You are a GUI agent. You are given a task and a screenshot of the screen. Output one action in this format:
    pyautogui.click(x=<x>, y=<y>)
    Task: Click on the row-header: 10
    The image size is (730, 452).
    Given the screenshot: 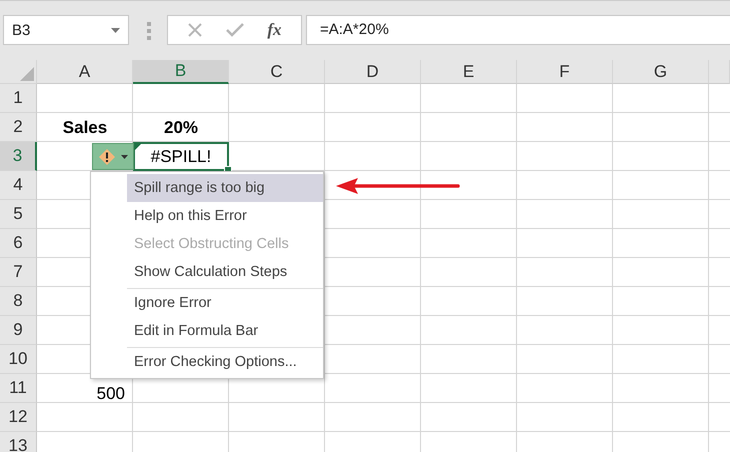 What is the action you would take?
    pyautogui.click(x=18, y=359)
    